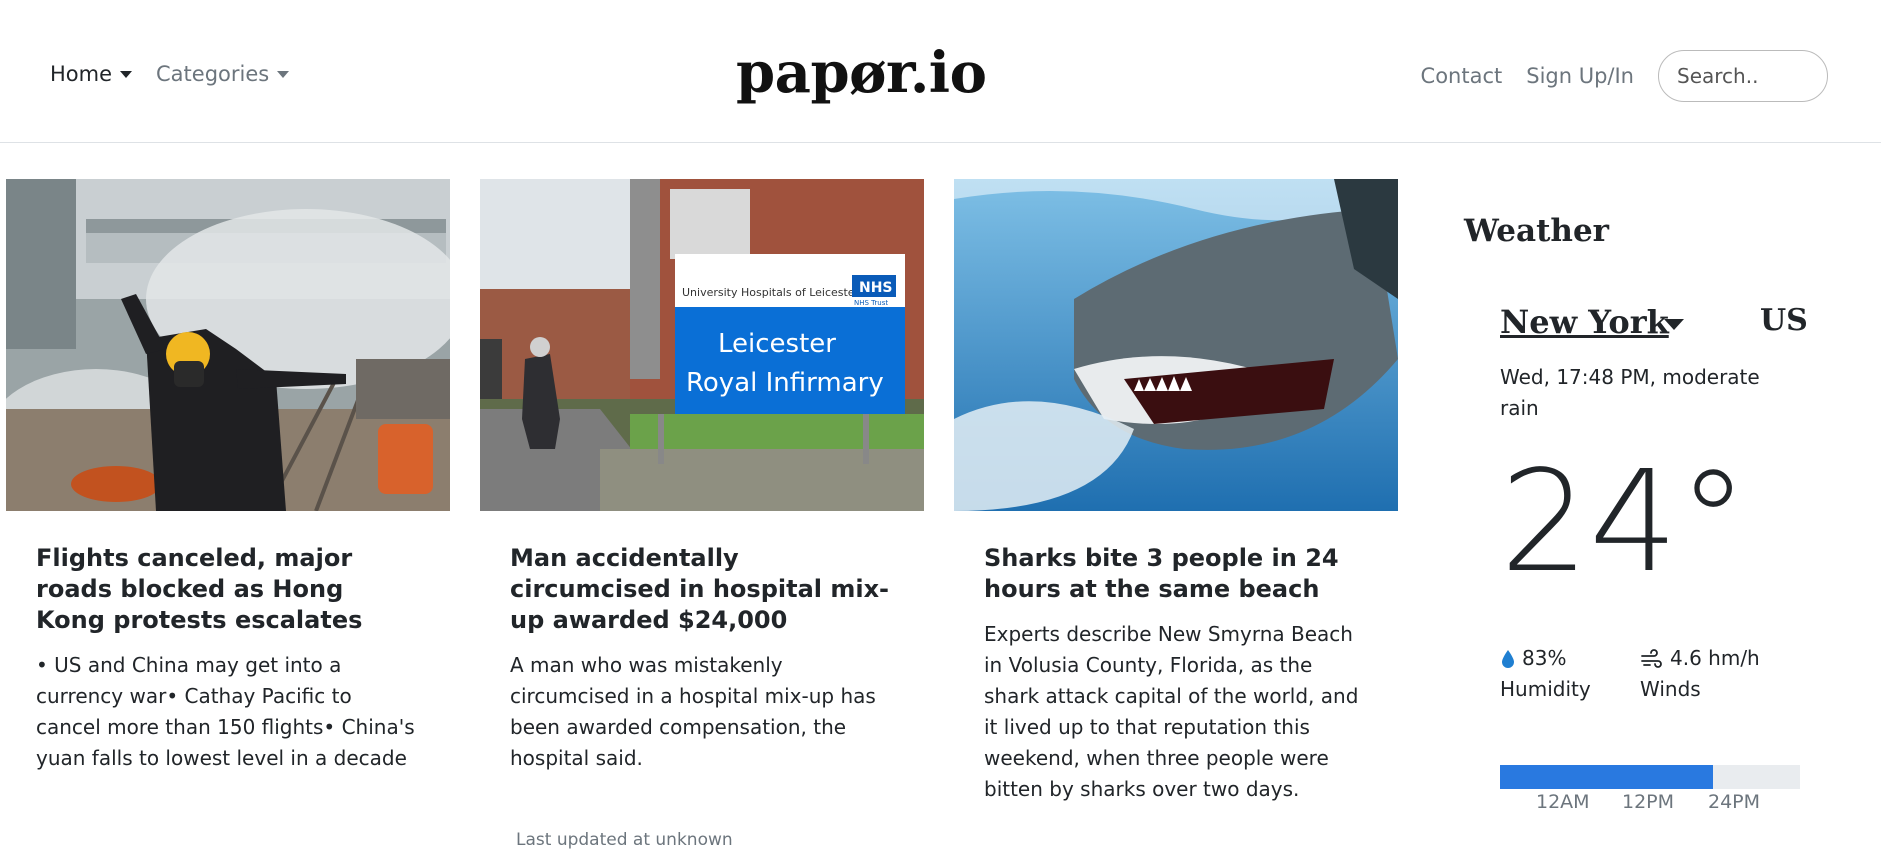  I want to click on nav-right: Contact Sign Up/In, so click(1624, 76).